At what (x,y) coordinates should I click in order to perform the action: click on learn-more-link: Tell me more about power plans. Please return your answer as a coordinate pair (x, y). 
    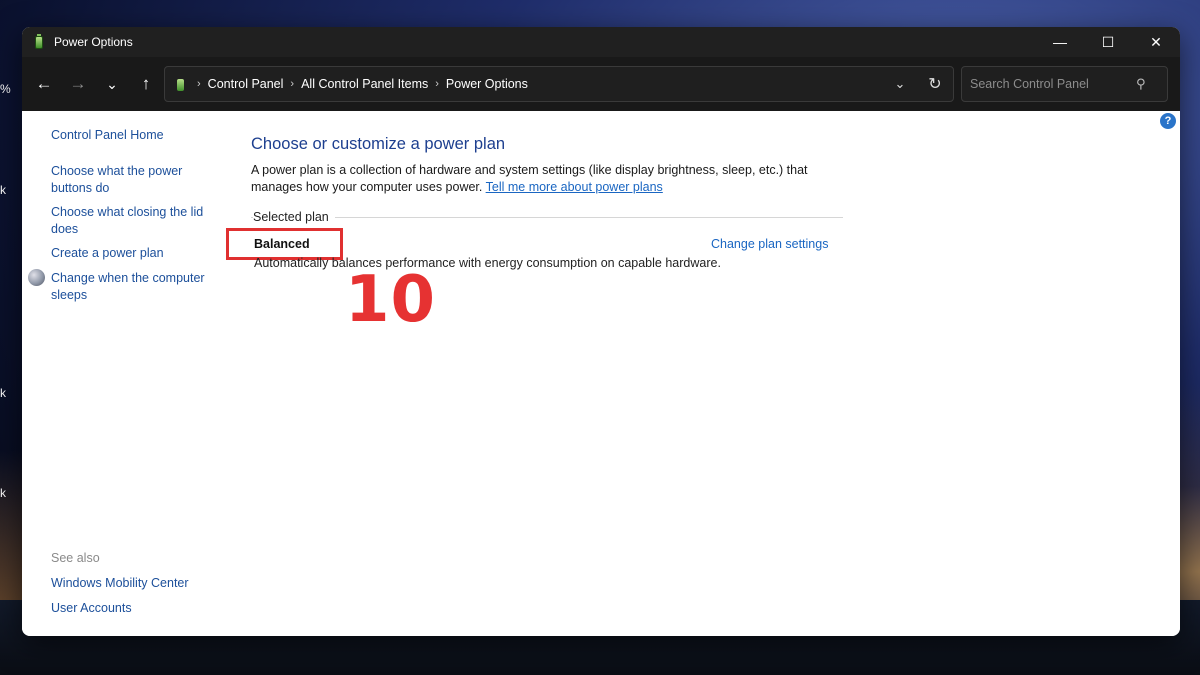
    Looking at the image, I should click on (574, 187).